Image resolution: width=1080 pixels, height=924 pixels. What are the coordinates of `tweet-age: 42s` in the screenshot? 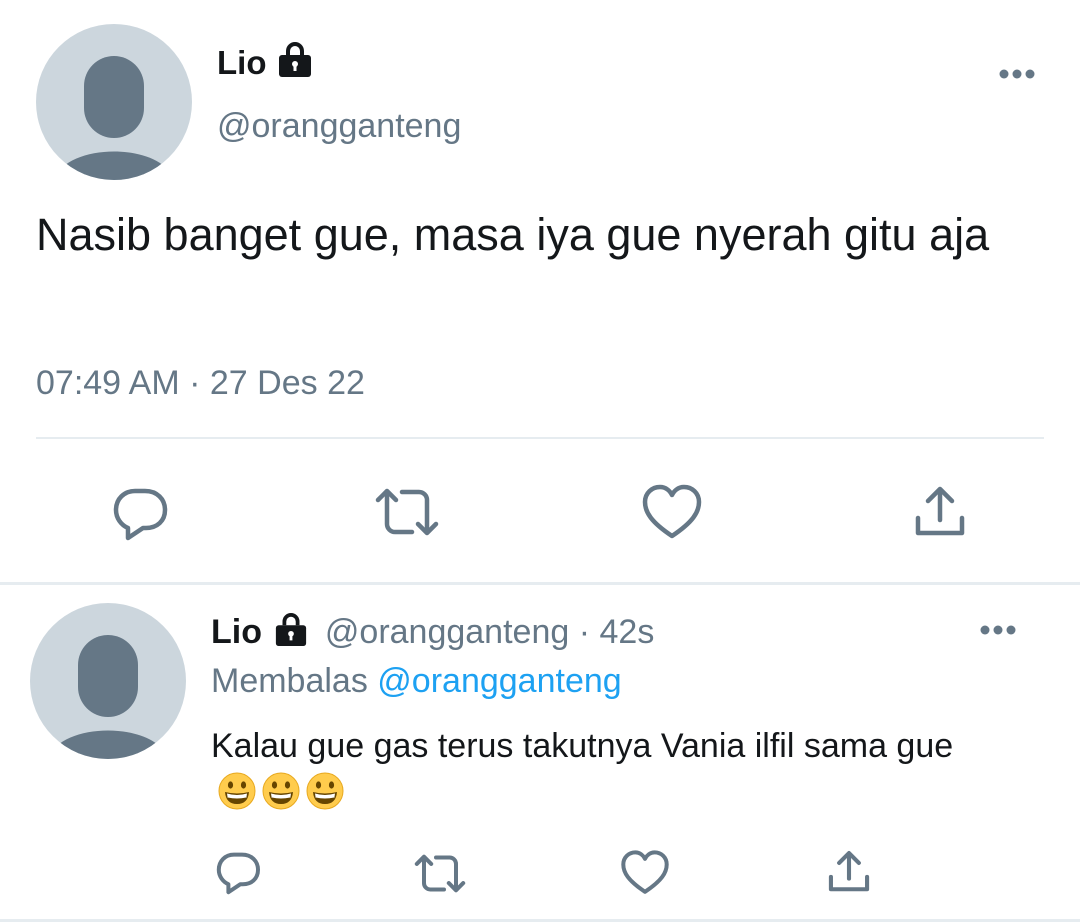 It's located at (627, 632).